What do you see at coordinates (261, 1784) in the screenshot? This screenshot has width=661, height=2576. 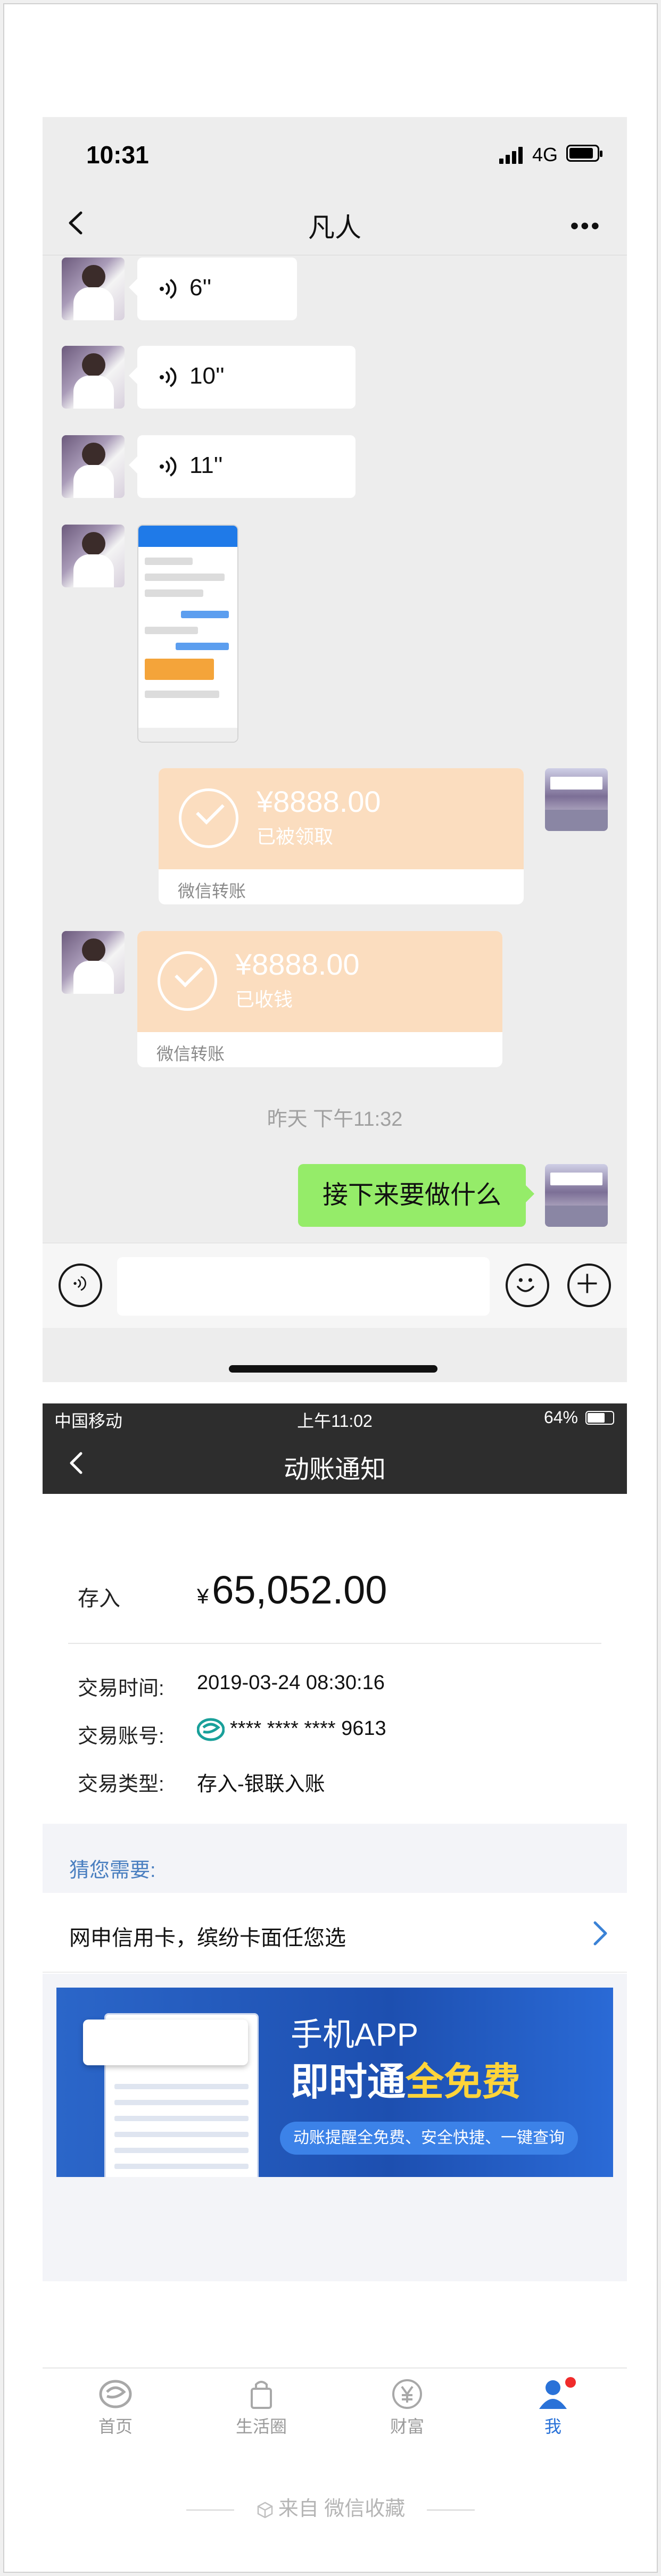 I see `detail-value: 存入-银联入账` at bounding box center [261, 1784].